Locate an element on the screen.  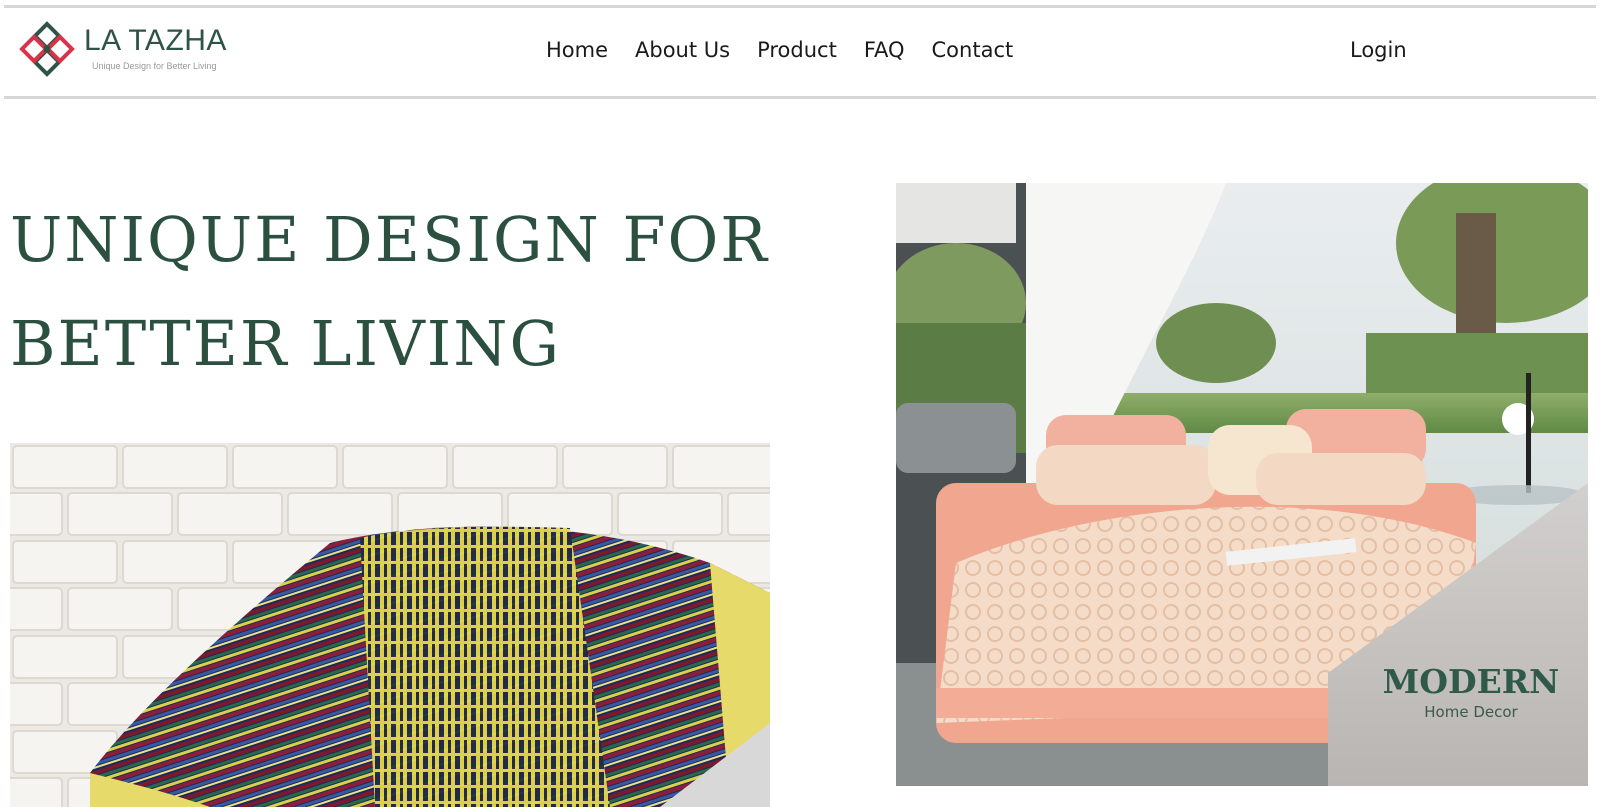
nav-about-link: About Us is located at coordinates (682, 50).